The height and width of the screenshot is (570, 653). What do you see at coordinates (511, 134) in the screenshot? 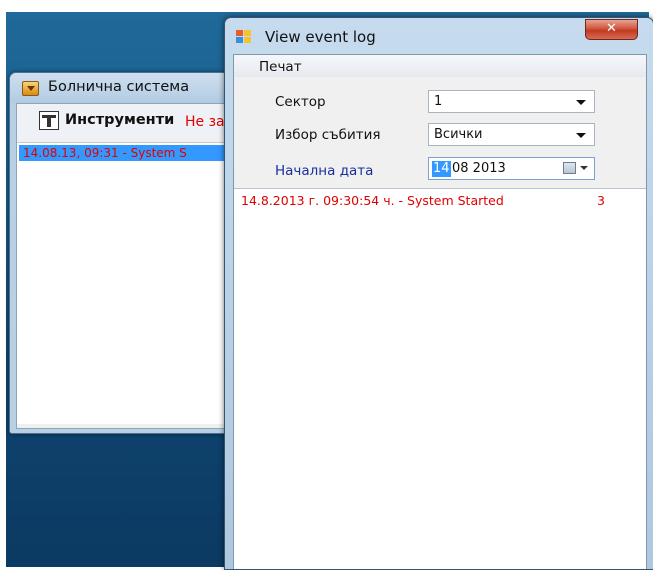
I see `event-type-select: Всички` at bounding box center [511, 134].